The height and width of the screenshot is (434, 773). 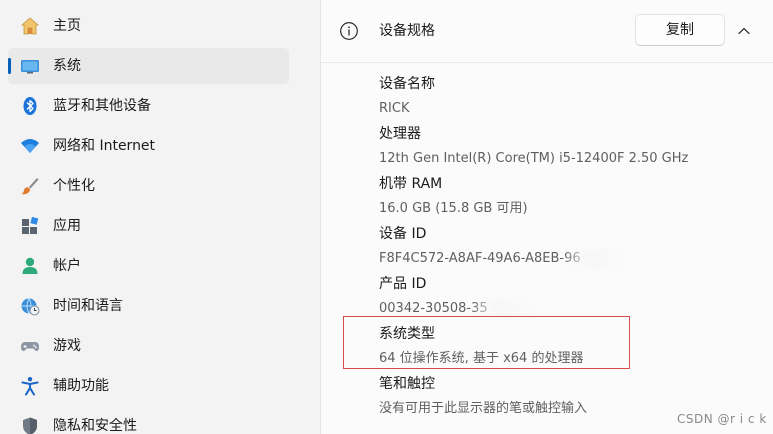 What do you see at coordinates (30, 66) in the screenshot?
I see `system-display-icon` at bounding box center [30, 66].